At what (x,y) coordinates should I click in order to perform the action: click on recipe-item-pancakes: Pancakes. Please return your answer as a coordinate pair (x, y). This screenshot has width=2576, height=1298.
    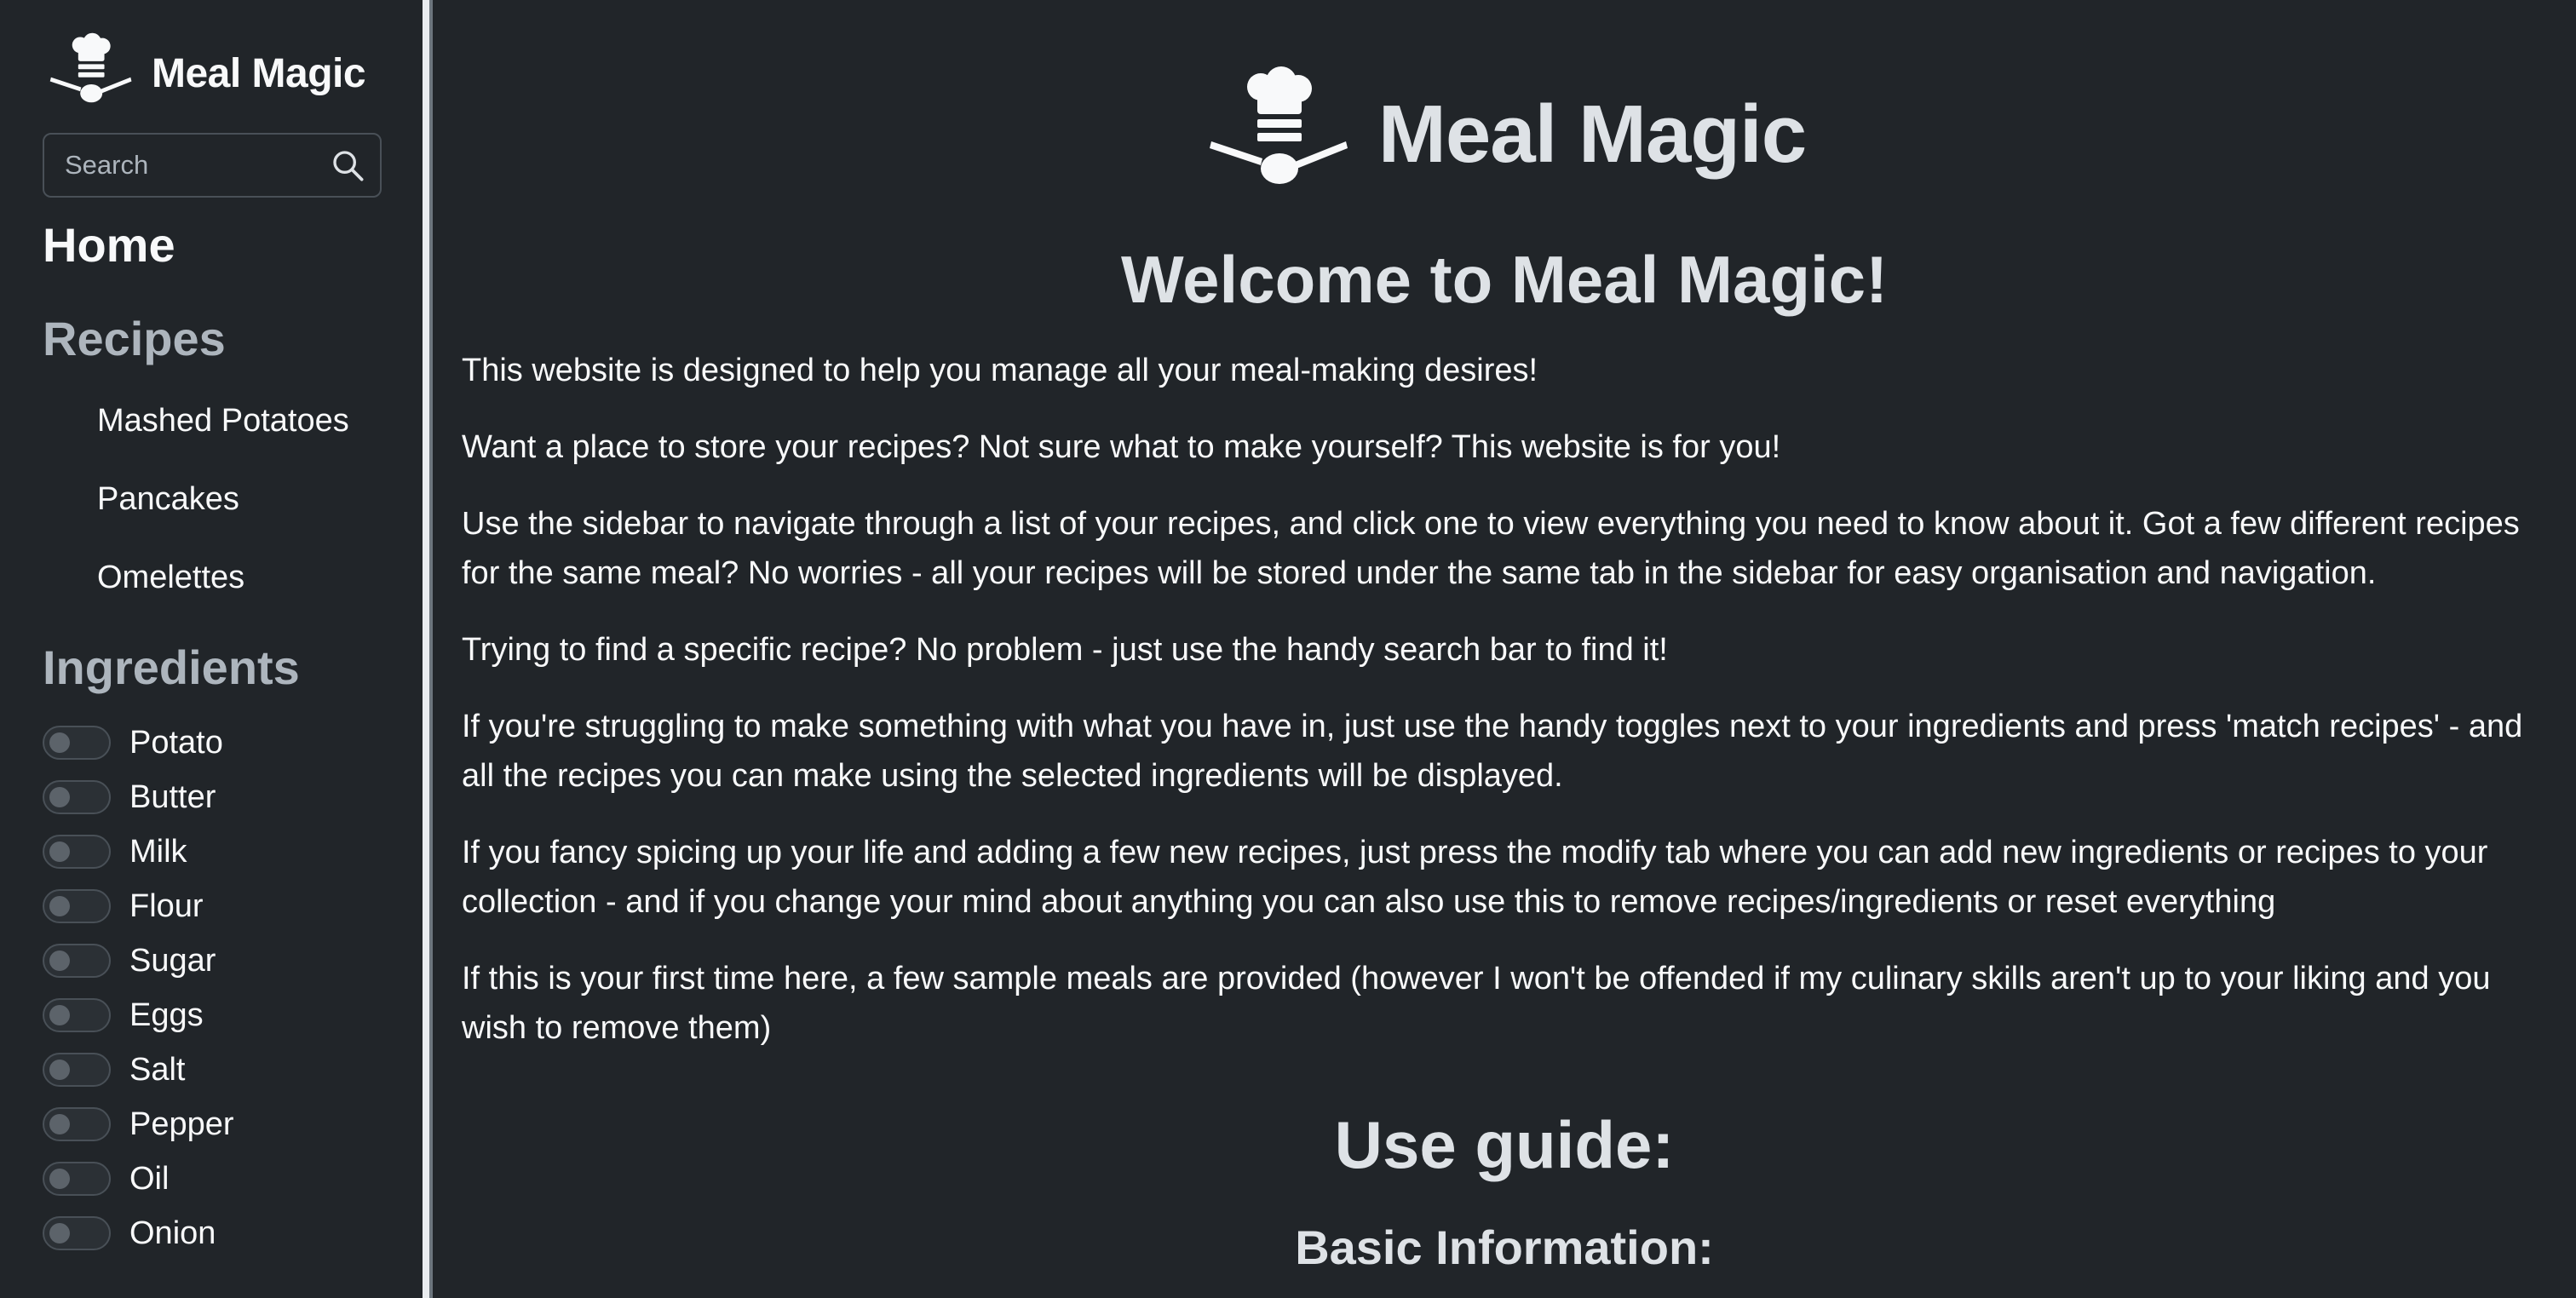
    Looking at the image, I should click on (260, 499).